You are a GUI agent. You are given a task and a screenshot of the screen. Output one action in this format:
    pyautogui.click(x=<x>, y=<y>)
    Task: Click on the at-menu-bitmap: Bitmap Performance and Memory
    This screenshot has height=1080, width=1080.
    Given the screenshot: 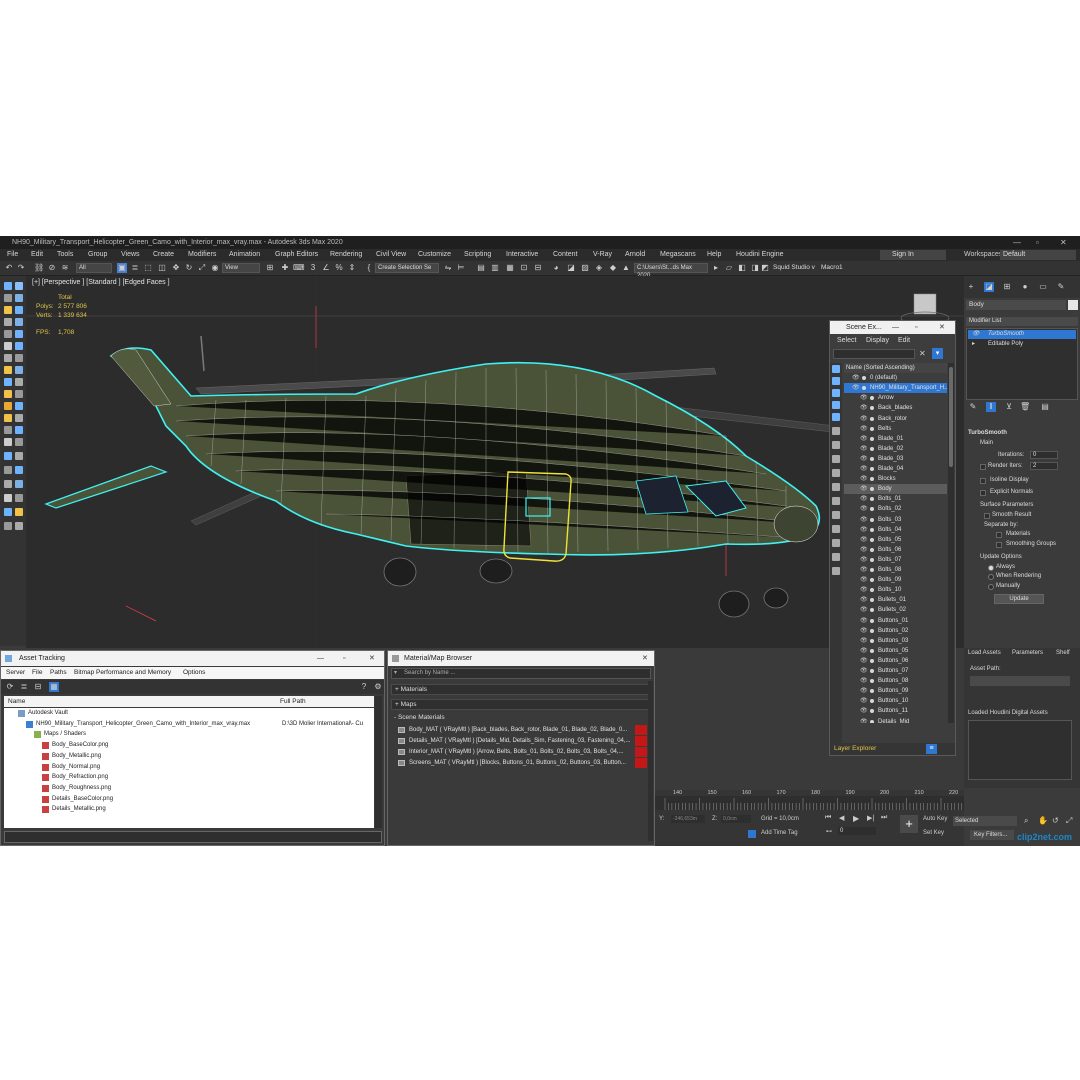 What is the action you would take?
    pyautogui.click(x=122, y=673)
    